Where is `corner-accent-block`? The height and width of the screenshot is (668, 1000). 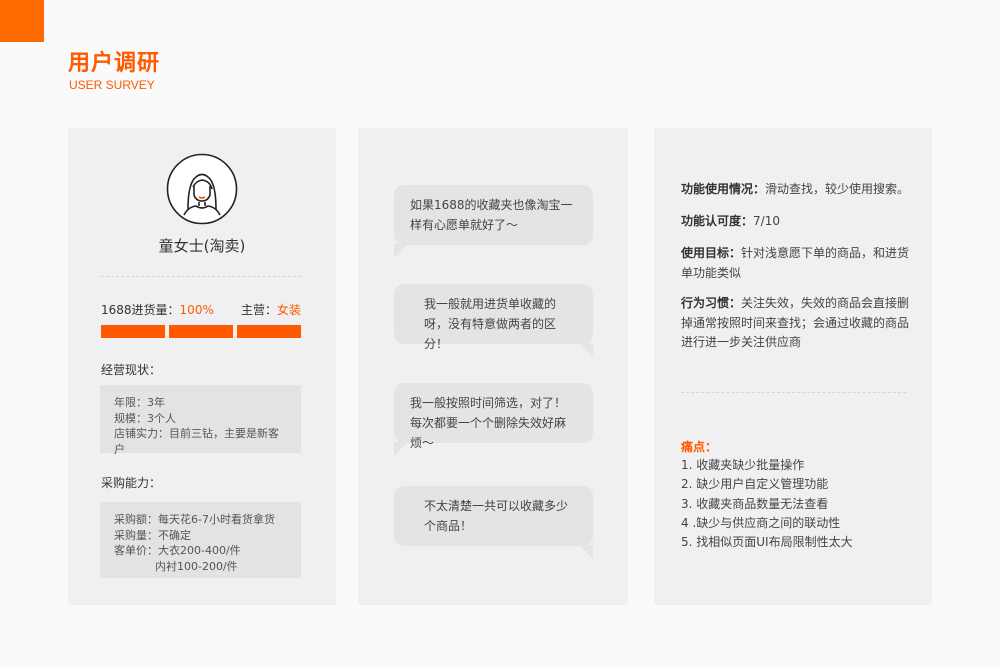
corner-accent-block is located at coordinates (22, 21).